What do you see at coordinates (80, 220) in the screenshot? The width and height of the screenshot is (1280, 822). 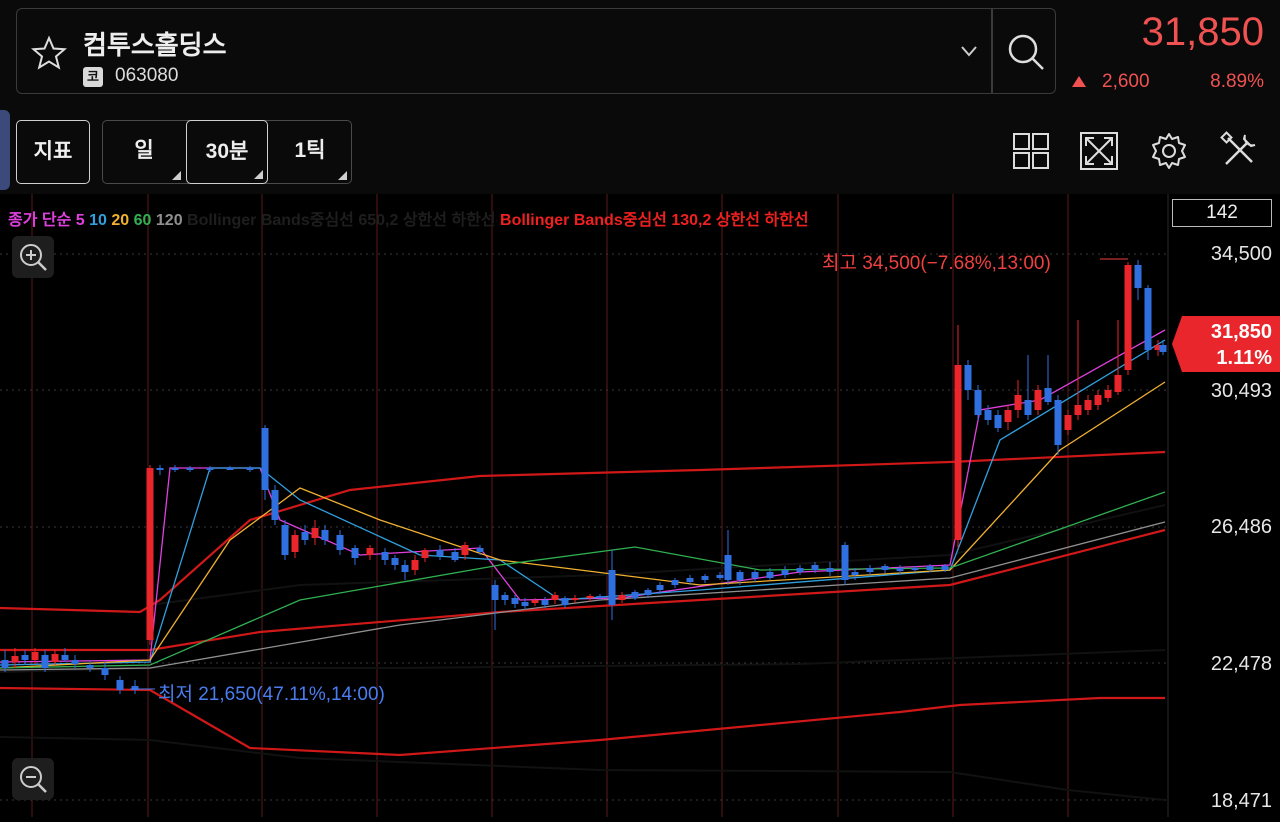 I see `legend-ma5: 5` at bounding box center [80, 220].